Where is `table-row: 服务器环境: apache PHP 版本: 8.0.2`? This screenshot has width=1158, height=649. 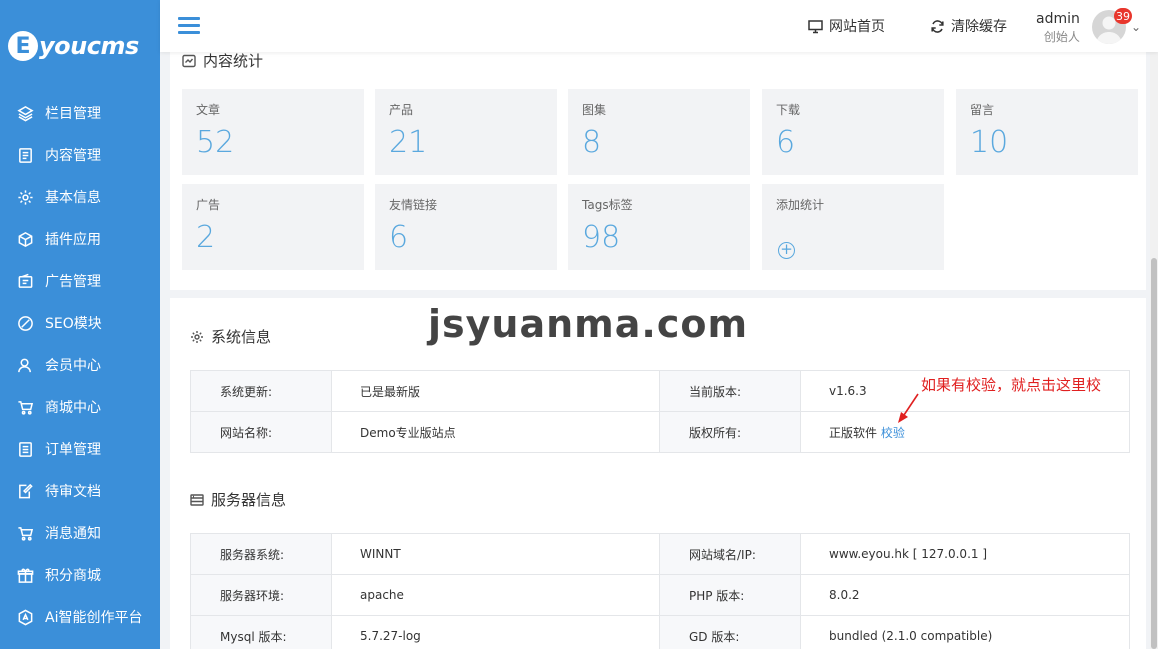
table-row: 服务器环境: apache PHP 版本: 8.0.2 is located at coordinates (660, 595).